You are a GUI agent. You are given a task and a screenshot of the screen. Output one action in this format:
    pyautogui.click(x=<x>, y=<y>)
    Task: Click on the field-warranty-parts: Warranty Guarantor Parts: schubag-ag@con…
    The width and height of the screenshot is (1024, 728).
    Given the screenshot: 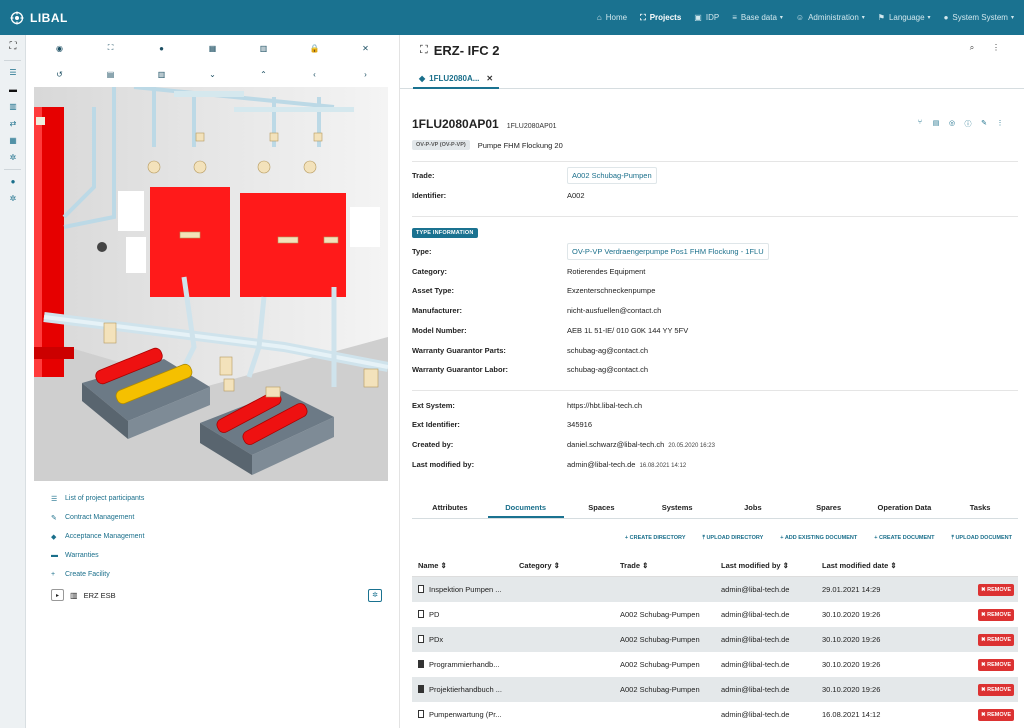 What is the action you would take?
    pyautogui.click(x=715, y=350)
    